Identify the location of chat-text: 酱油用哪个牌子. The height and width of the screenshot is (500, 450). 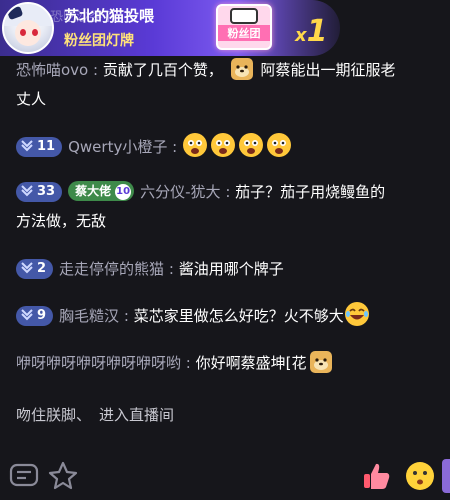
(231, 269).